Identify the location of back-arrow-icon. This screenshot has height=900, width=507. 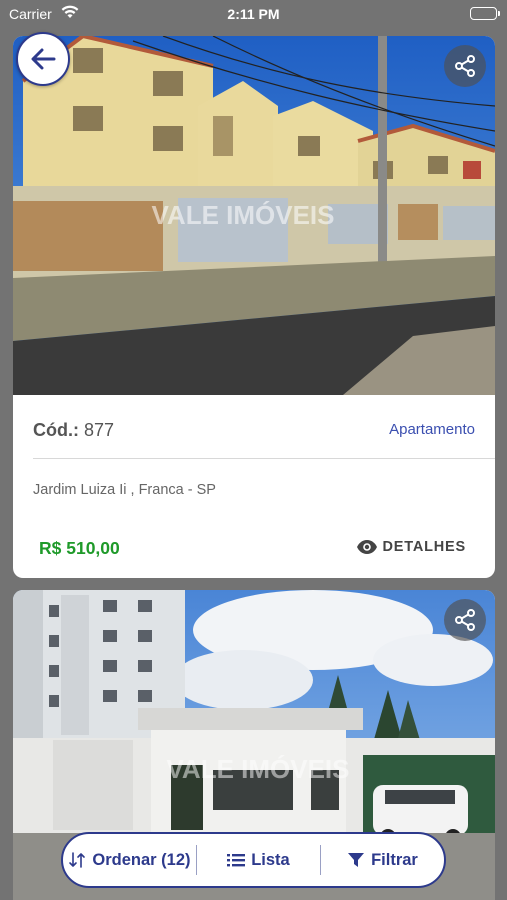
(43, 59).